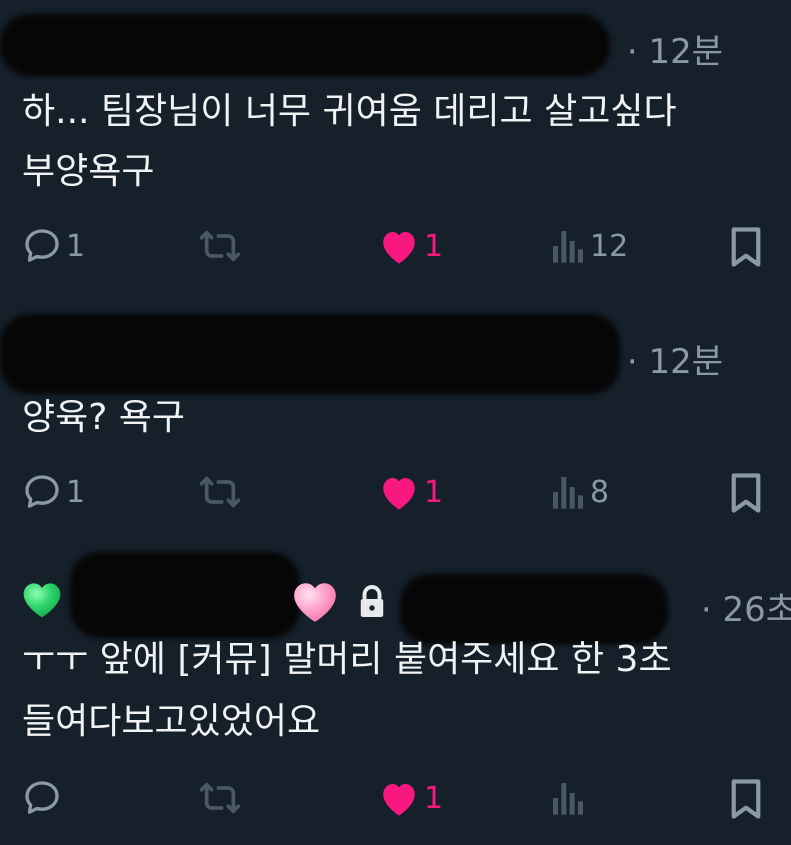 This screenshot has height=845, width=791. What do you see at coordinates (315, 603) in the screenshot?
I see `pink-heart-icon` at bounding box center [315, 603].